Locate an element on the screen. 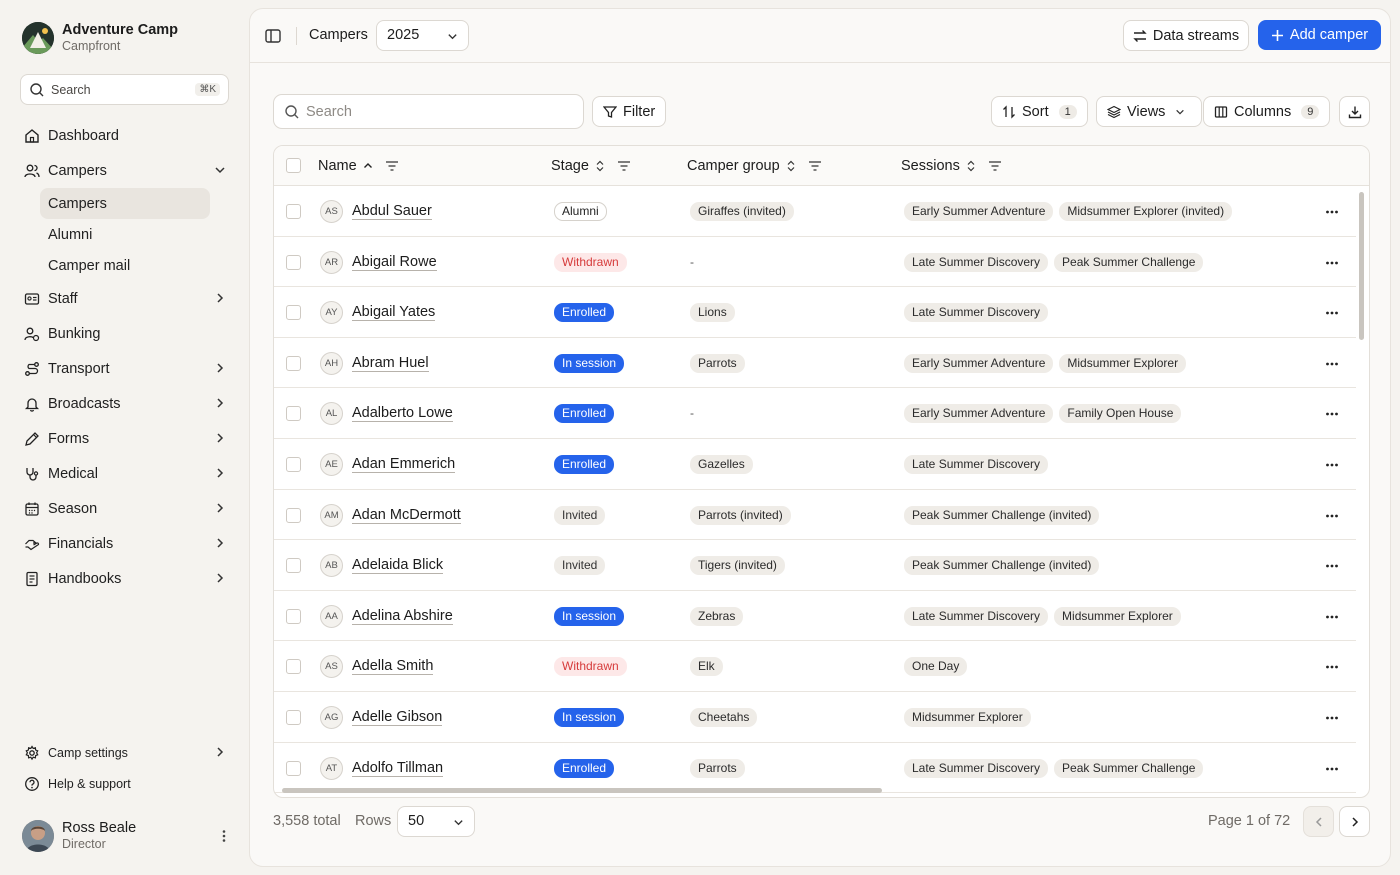 Image resolution: width=1400 pixels, height=875 pixels. brand: Adventure Camp Campfront is located at coordinates (100, 38).